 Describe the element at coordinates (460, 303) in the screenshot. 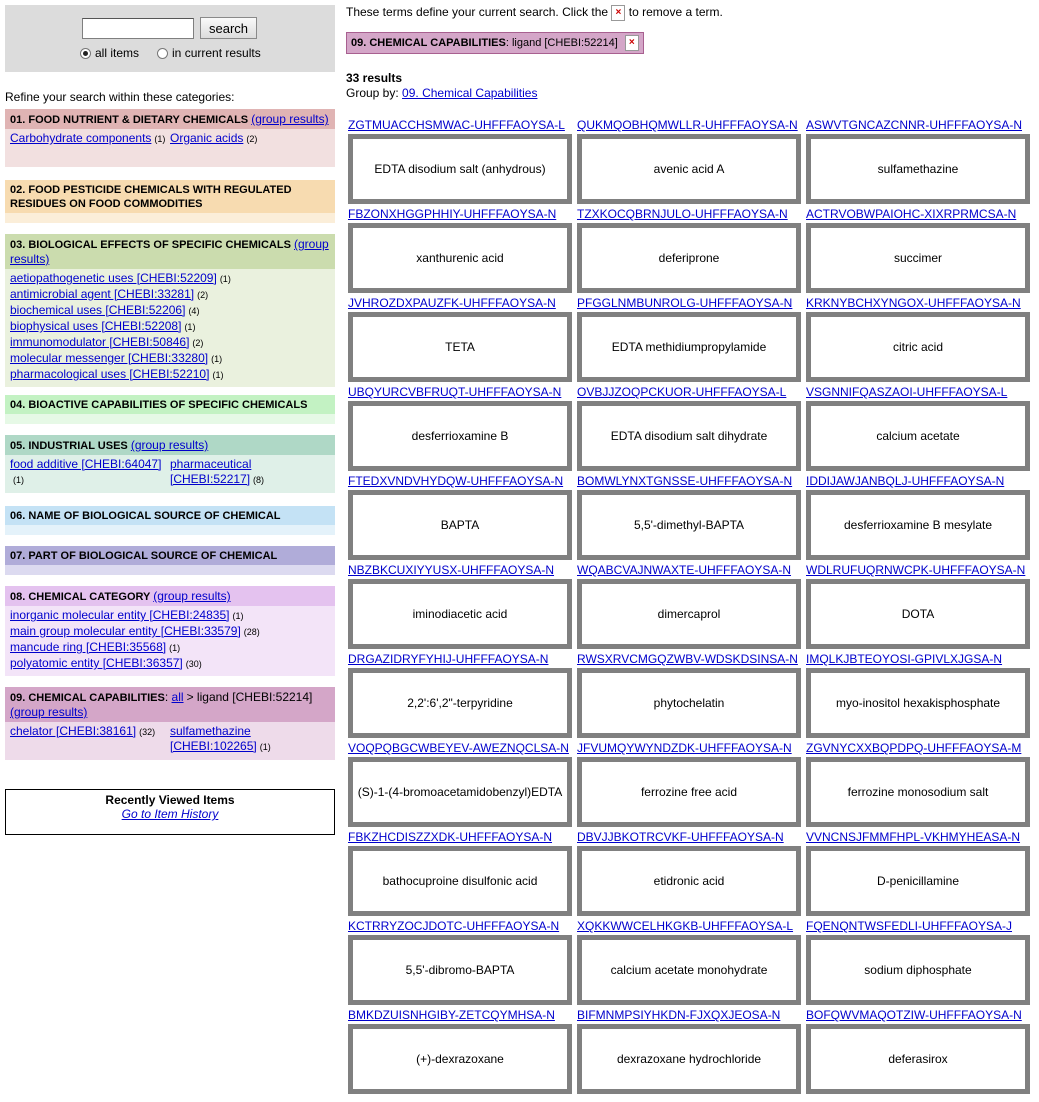

I see `result-inchikey-link: JVHROZDXPAUZFK-UHFFFAOYSA-N` at that location.